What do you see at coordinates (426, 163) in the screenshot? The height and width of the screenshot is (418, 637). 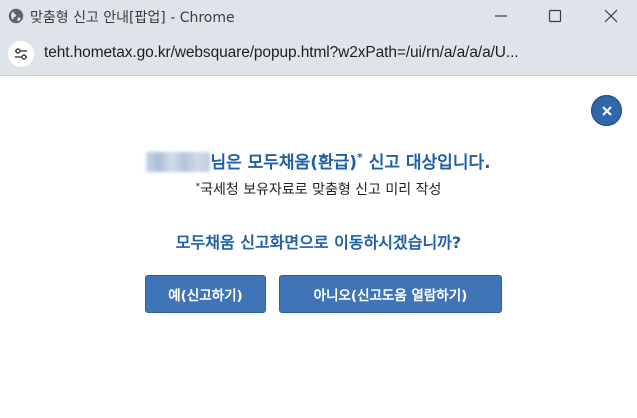 I see `headline-tail: 신고 대상입니다.` at bounding box center [426, 163].